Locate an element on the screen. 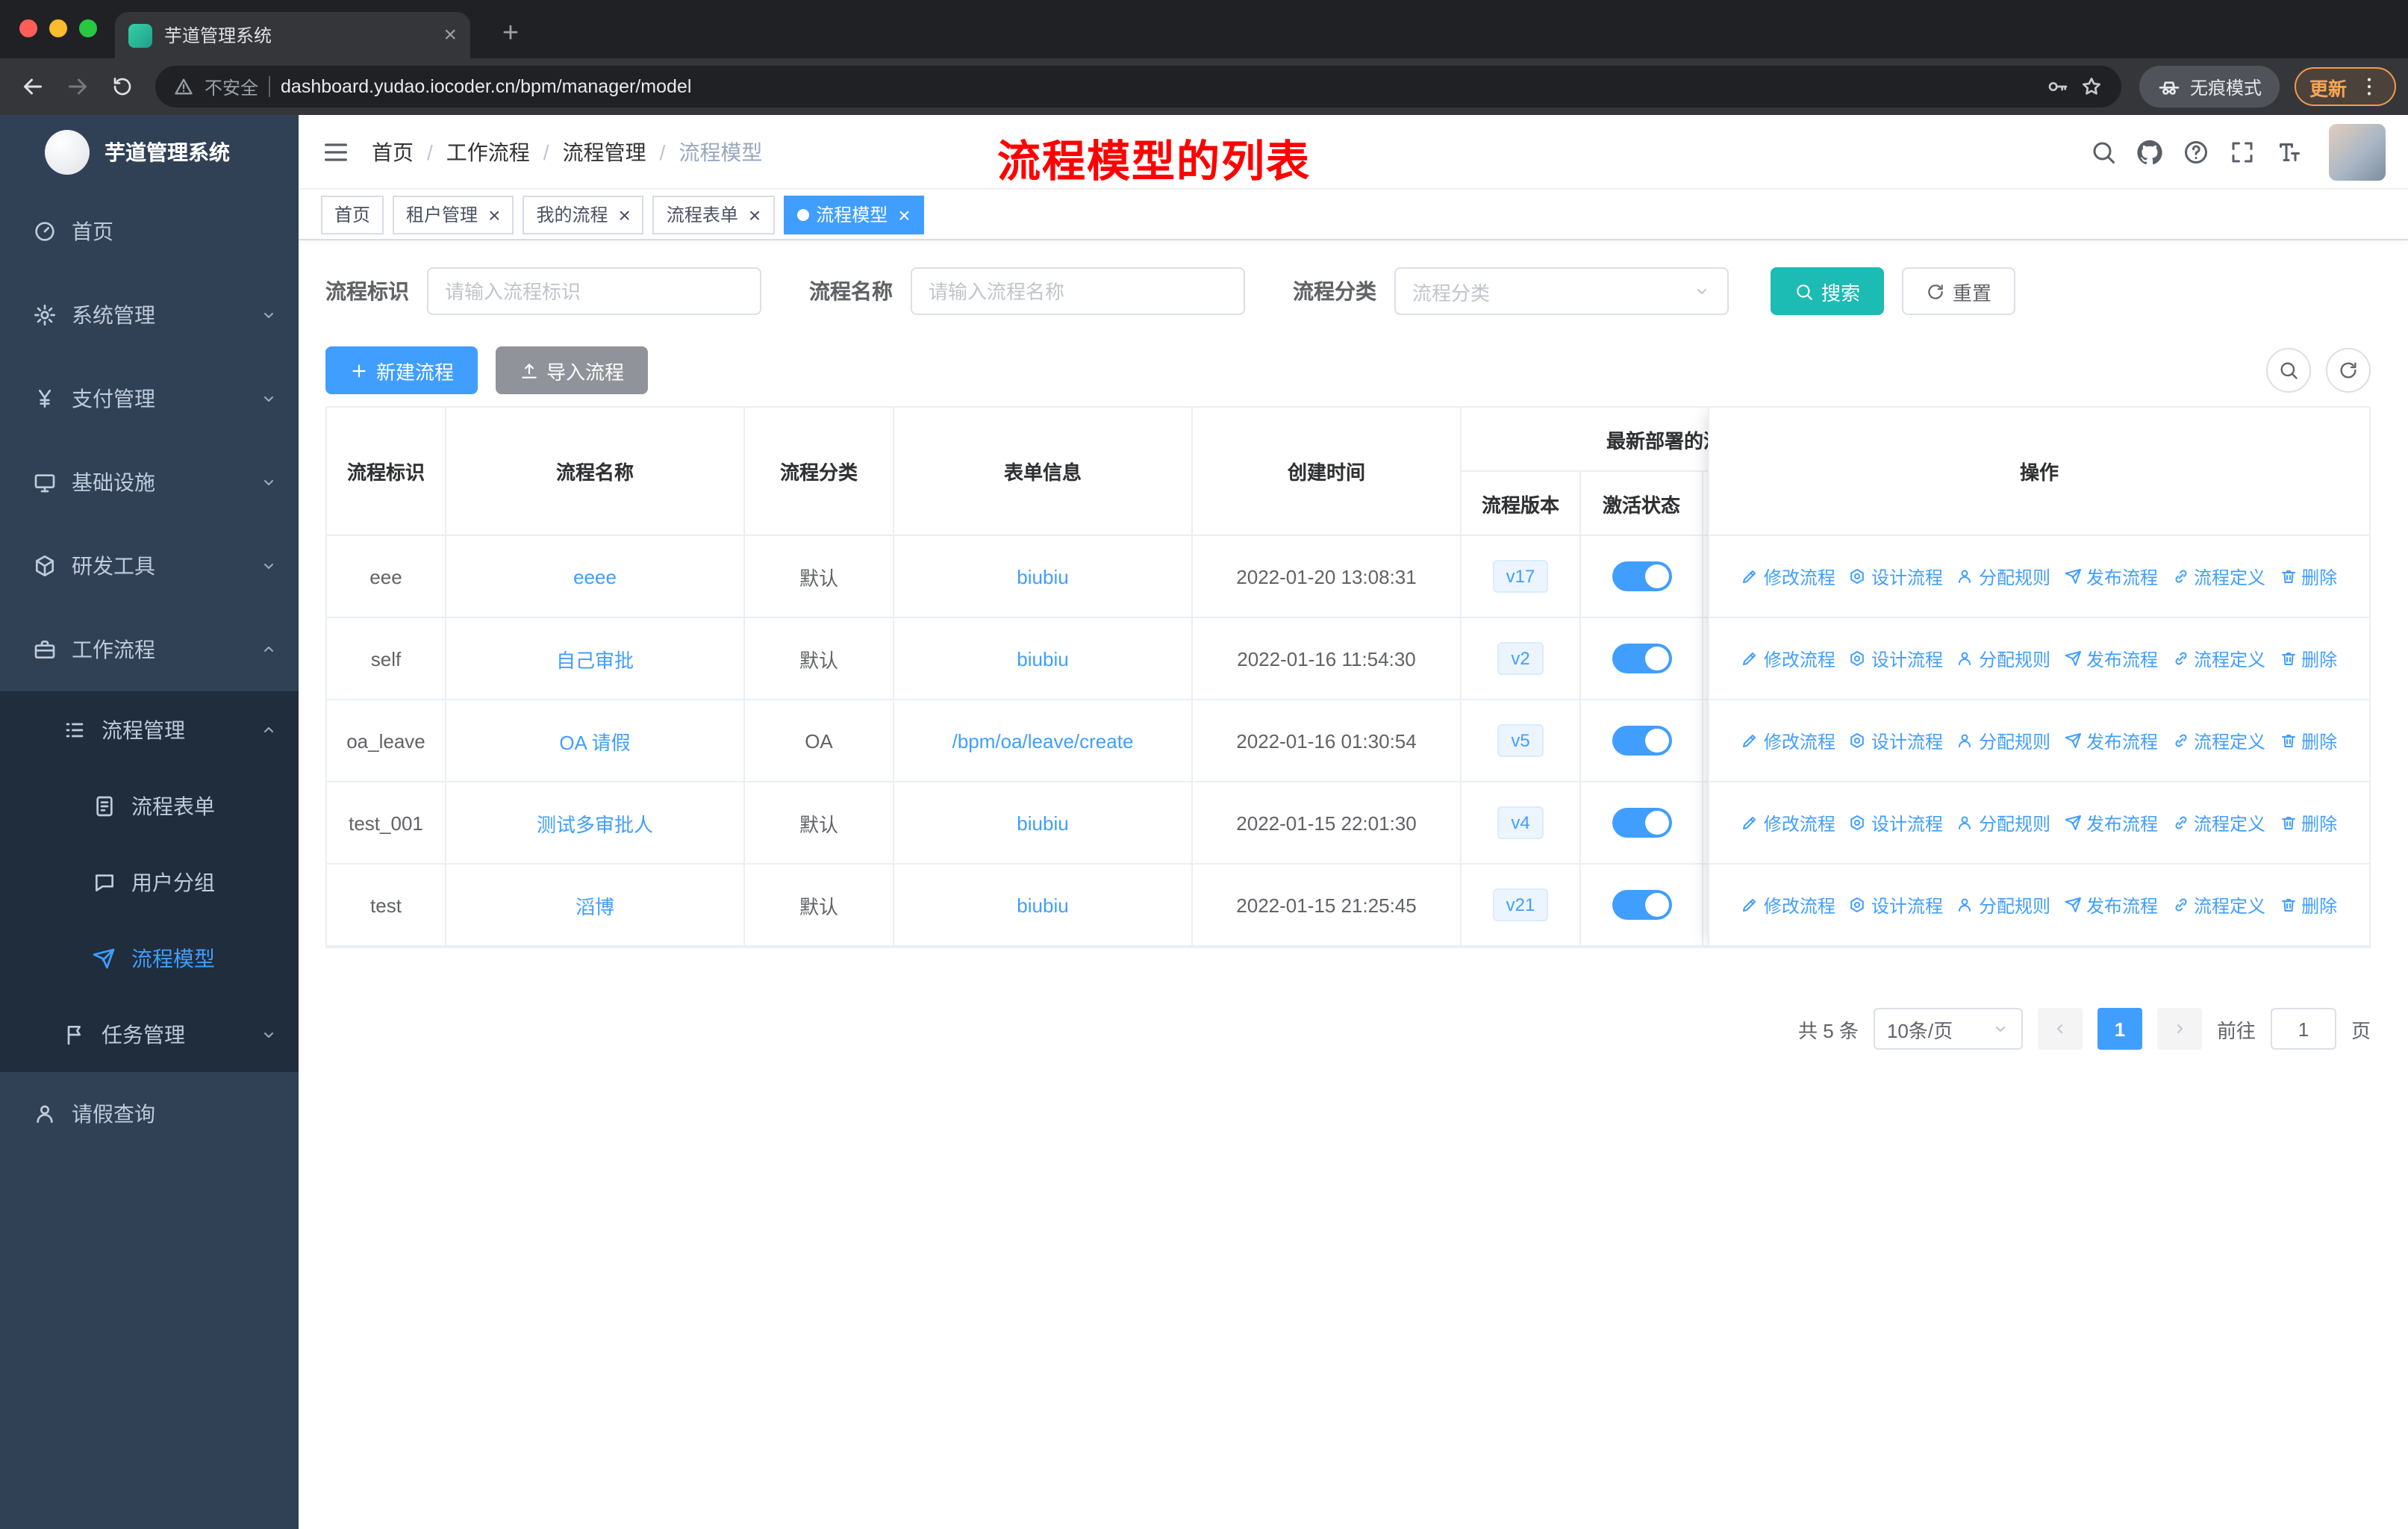 The width and height of the screenshot is (2408, 1529). hamburger-icon is located at coordinates (336, 151).